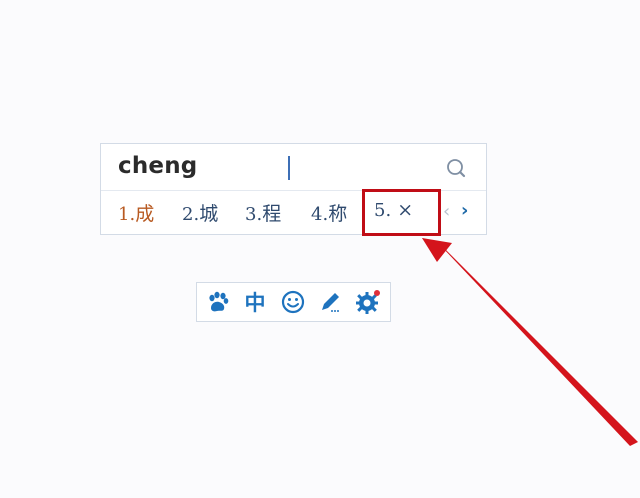 Image resolution: width=640 pixels, height=498 pixels. I want to click on chinese-mode-toggle: 中, so click(255, 302).